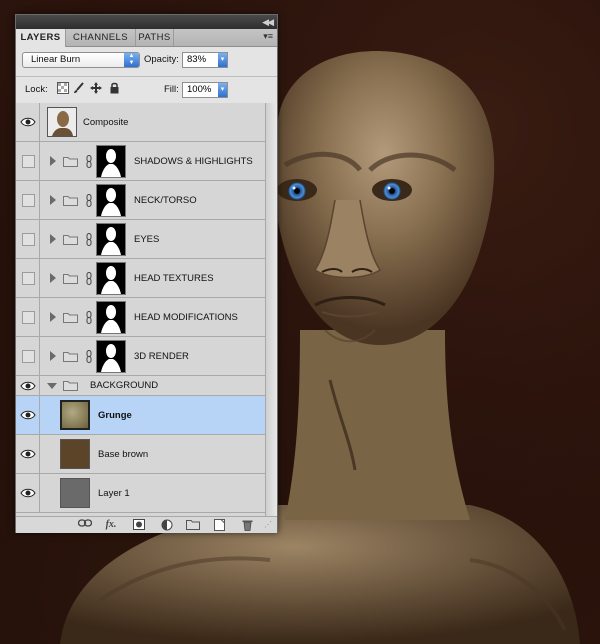 Image resolution: width=600 pixels, height=644 pixels. Describe the element at coordinates (85, 525) in the screenshot. I see `link-layers-icon` at that location.